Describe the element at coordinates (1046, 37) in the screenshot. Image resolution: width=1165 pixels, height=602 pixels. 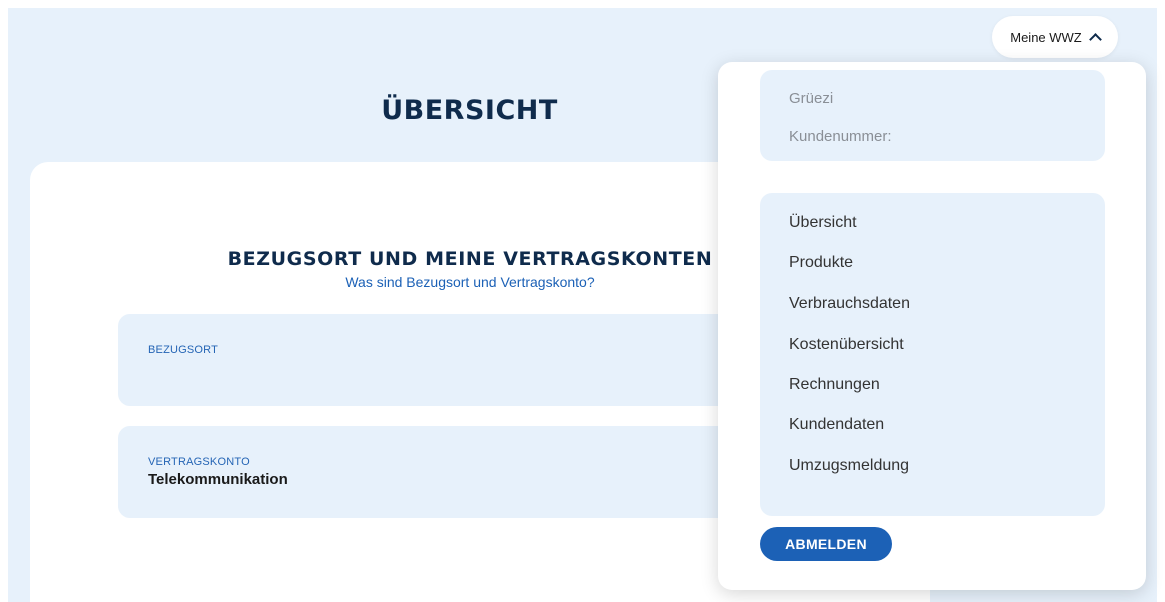
I see `account-menu-label: Meine WWZ` at that location.